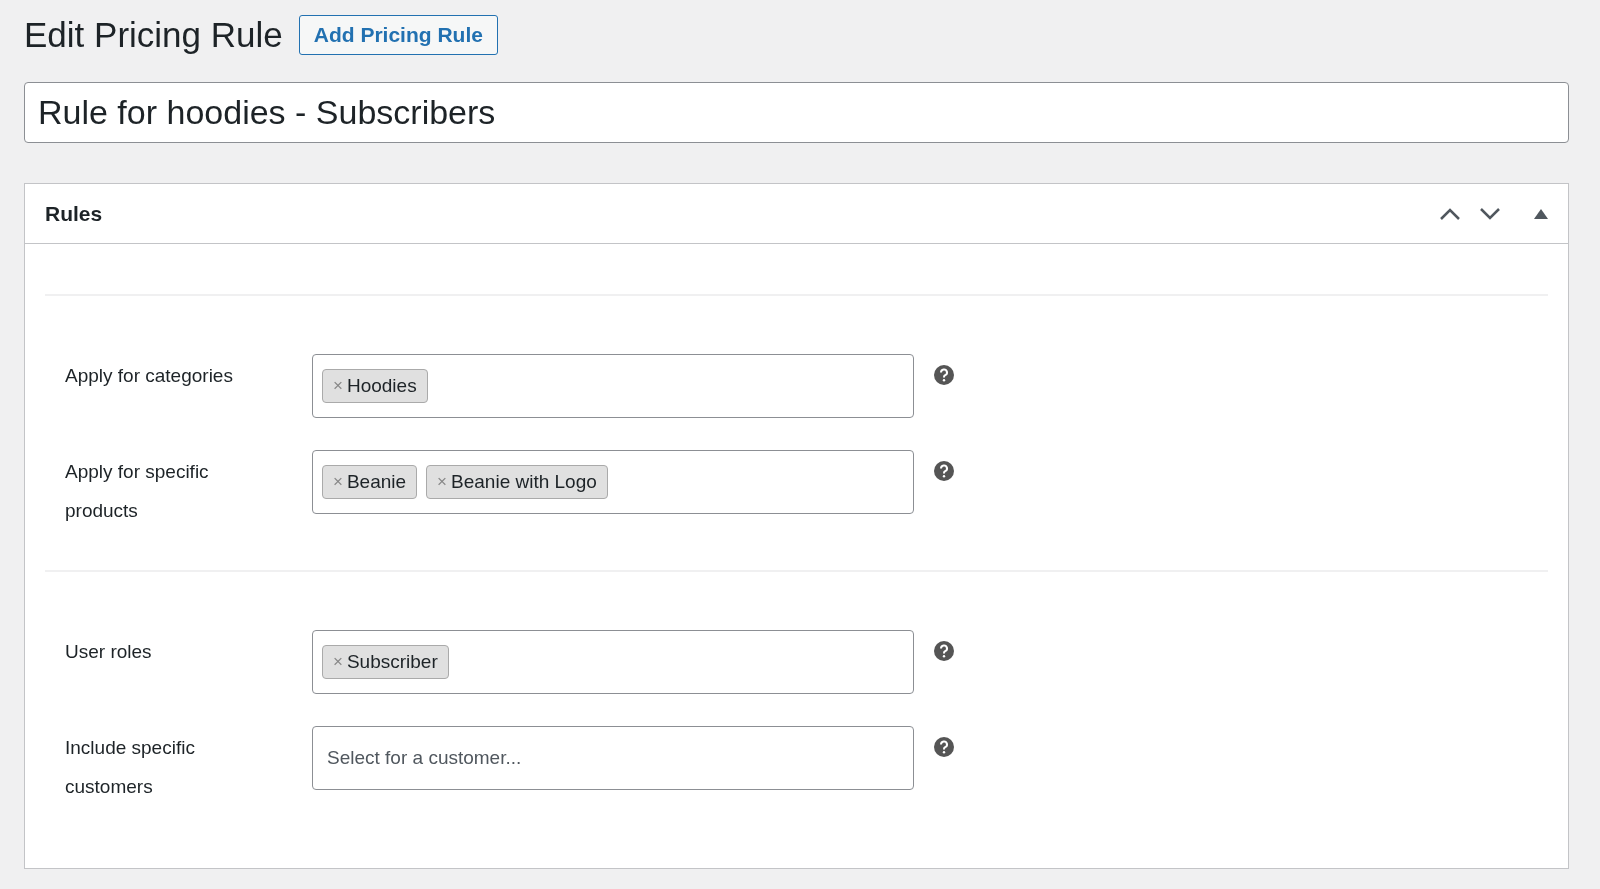 This screenshot has height=889, width=1600. I want to click on select-field: × Hoodies, so click(613, 386).